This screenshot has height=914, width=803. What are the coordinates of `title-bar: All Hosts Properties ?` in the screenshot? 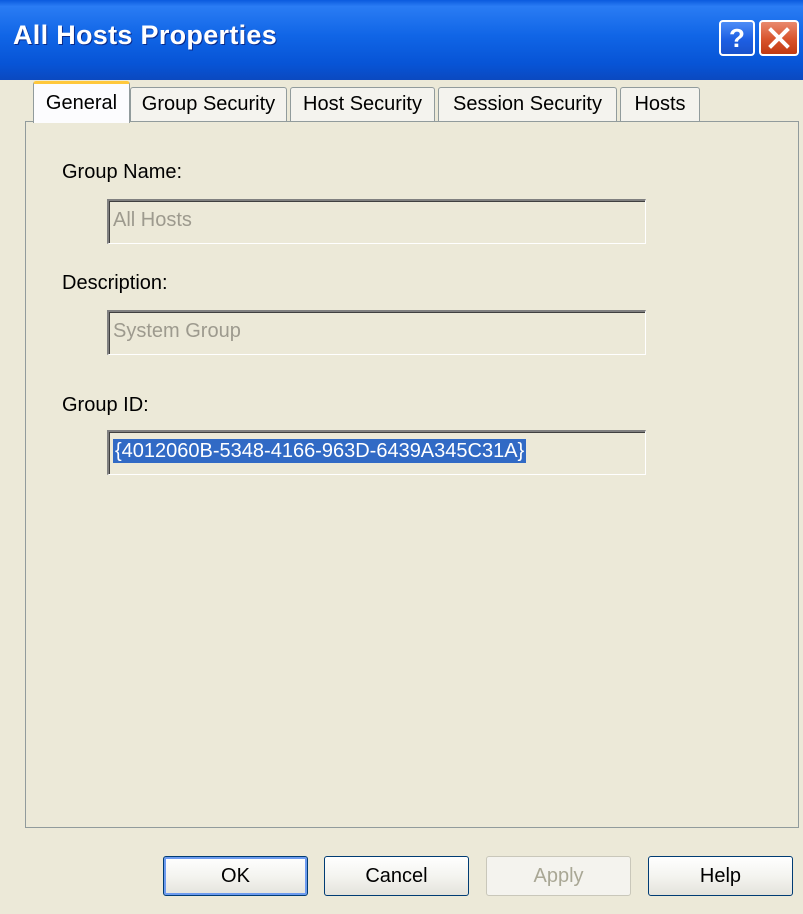 It's located at (401, 40).